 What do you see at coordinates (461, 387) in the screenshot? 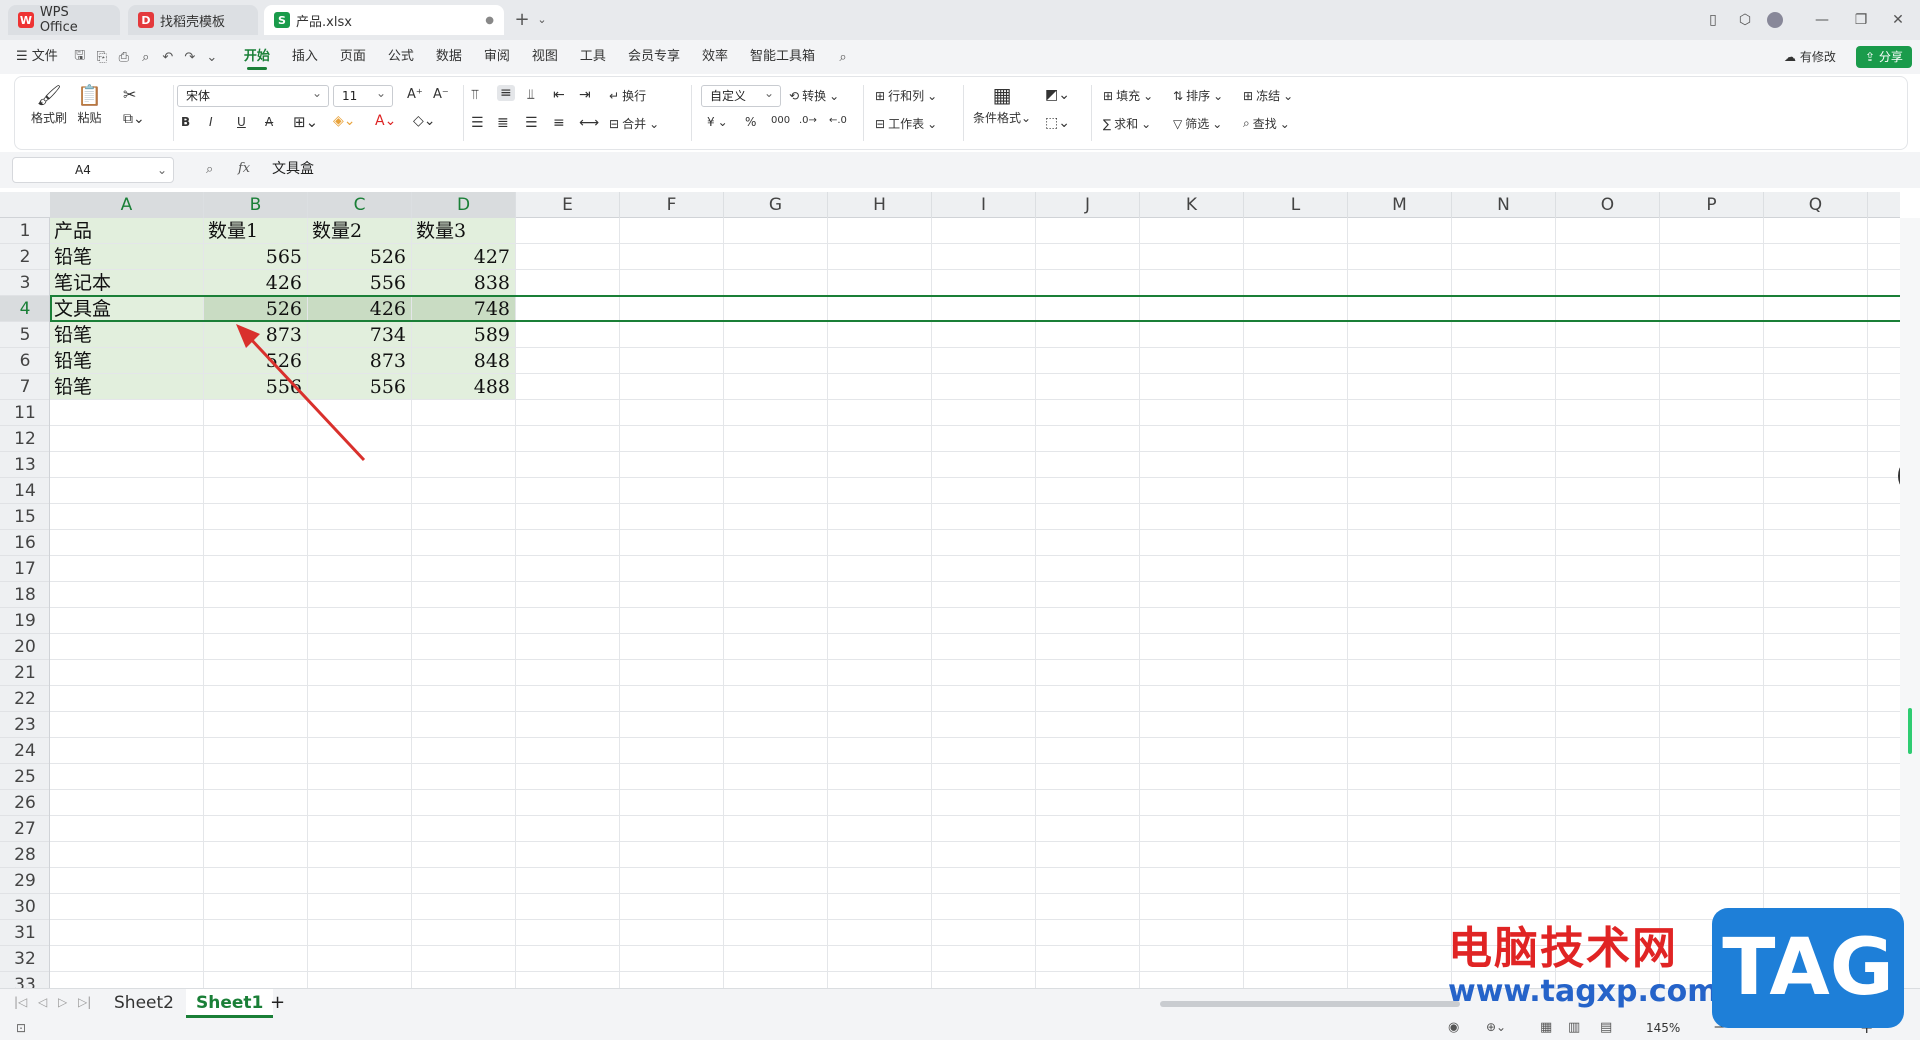
I see `cell-d7: 488` at bounding box center [461, 387].